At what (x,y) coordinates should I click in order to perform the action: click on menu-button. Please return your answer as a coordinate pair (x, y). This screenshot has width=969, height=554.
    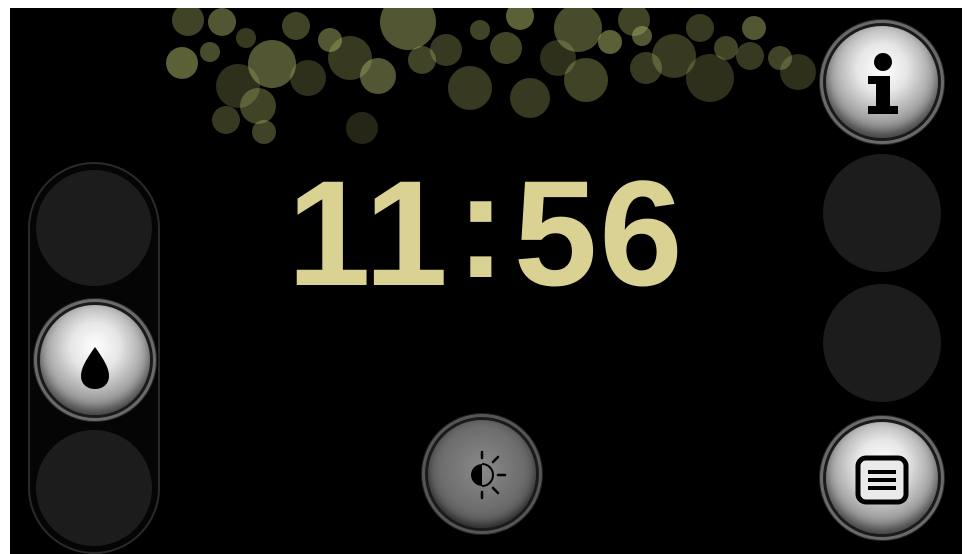
    Looking at the image, I should click on (882, 478).